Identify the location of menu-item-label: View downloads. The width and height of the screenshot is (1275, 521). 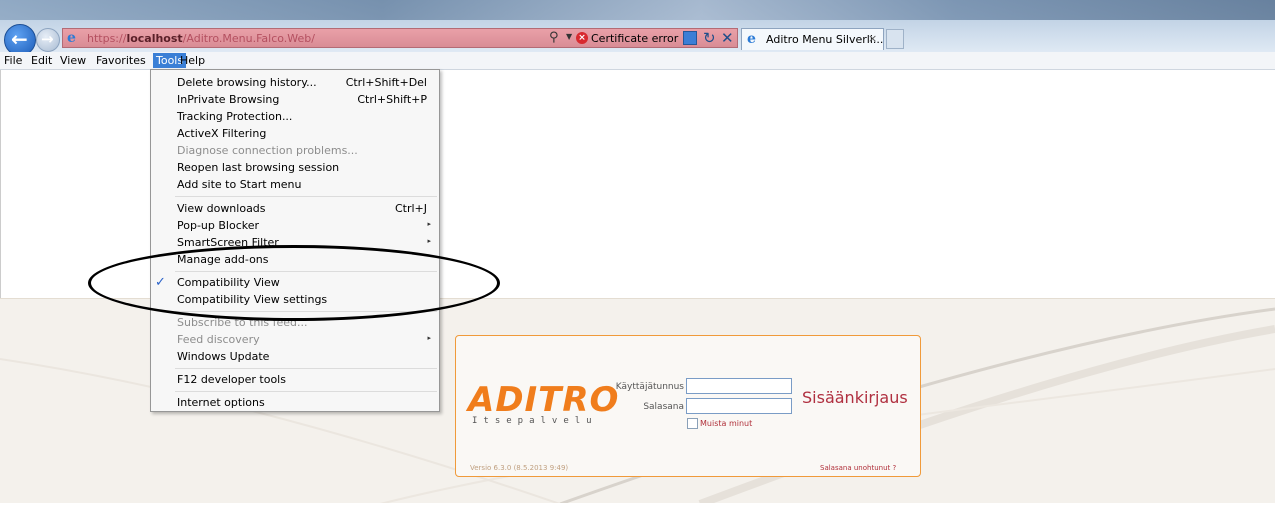
(221, 208).